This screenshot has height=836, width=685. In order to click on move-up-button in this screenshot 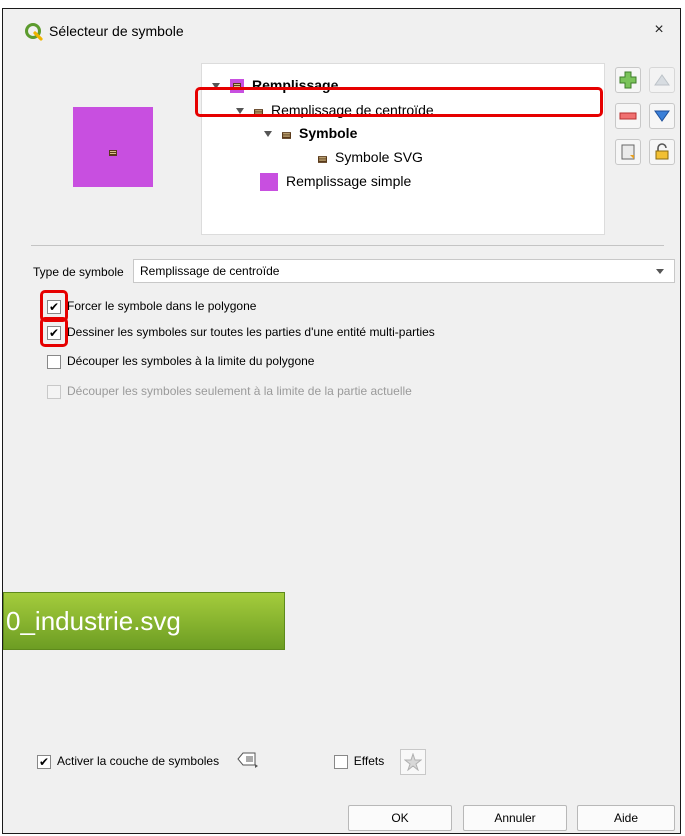, I will do `click(662, 80)`.